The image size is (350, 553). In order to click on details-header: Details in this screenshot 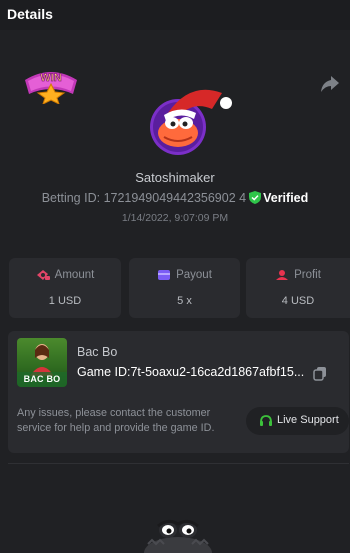, I will do `click(175, 15)`.